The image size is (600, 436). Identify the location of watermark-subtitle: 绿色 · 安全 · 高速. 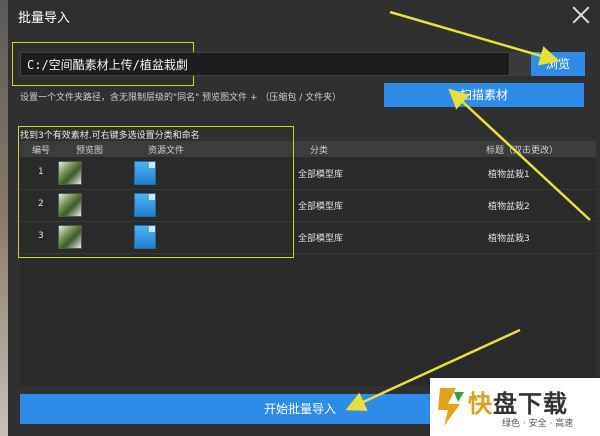
(538, 424).